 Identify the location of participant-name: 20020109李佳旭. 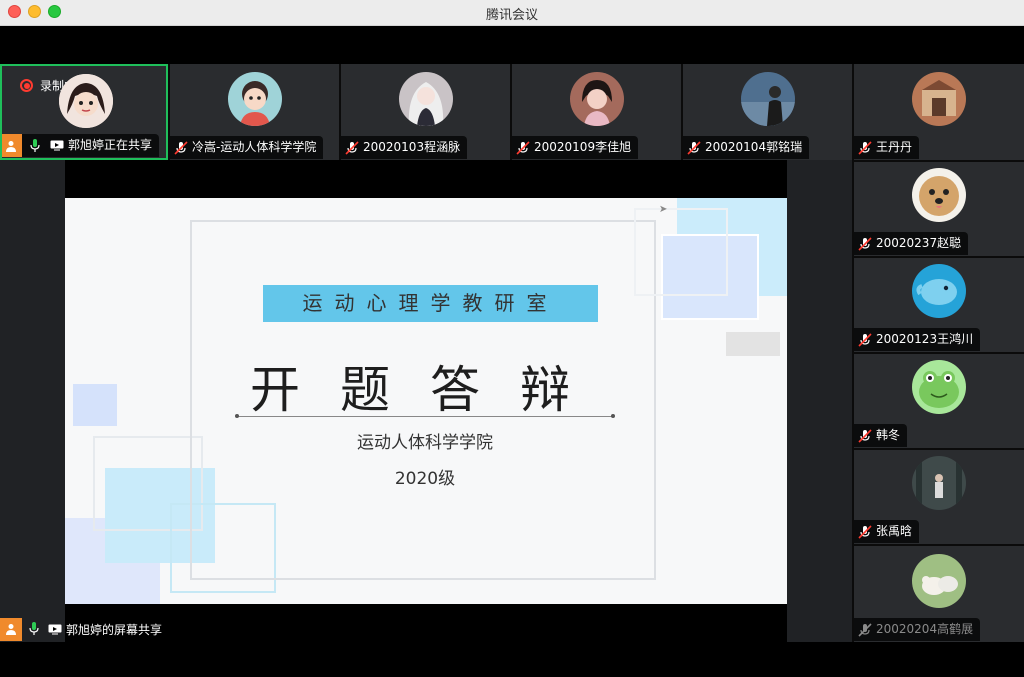
(583, 147).